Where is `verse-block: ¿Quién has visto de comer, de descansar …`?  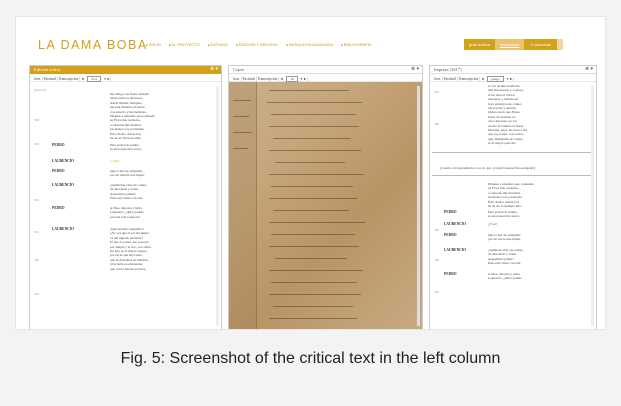 verse-block: ¿Quién has visto de comer, de descansar … is located at coordinates (128, 192).